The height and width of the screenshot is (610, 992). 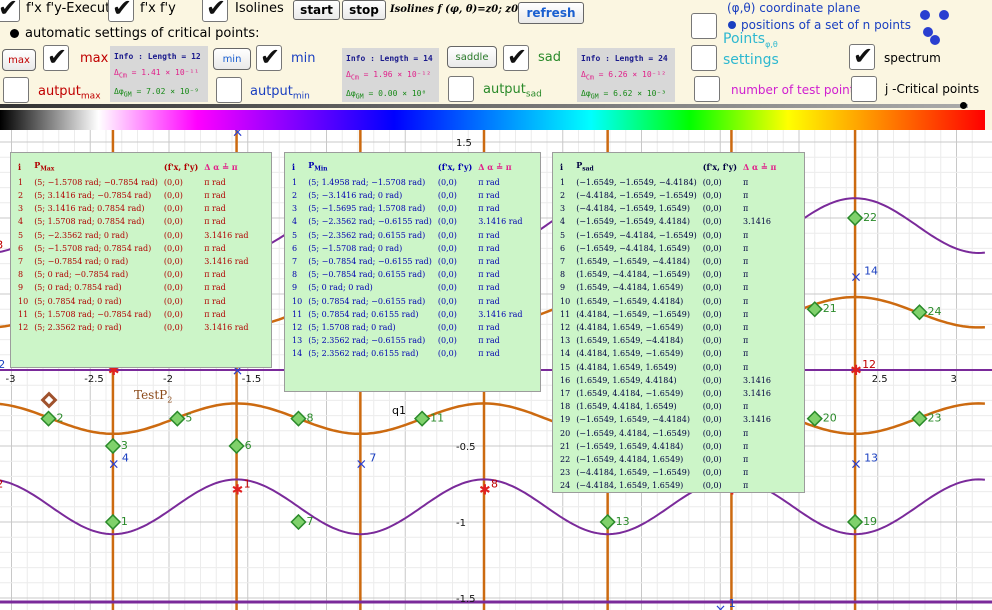 What do you see at coordinates (364, 10) in the screenshot?
I see `stop-button: stop` at bounding box center [364, 10].